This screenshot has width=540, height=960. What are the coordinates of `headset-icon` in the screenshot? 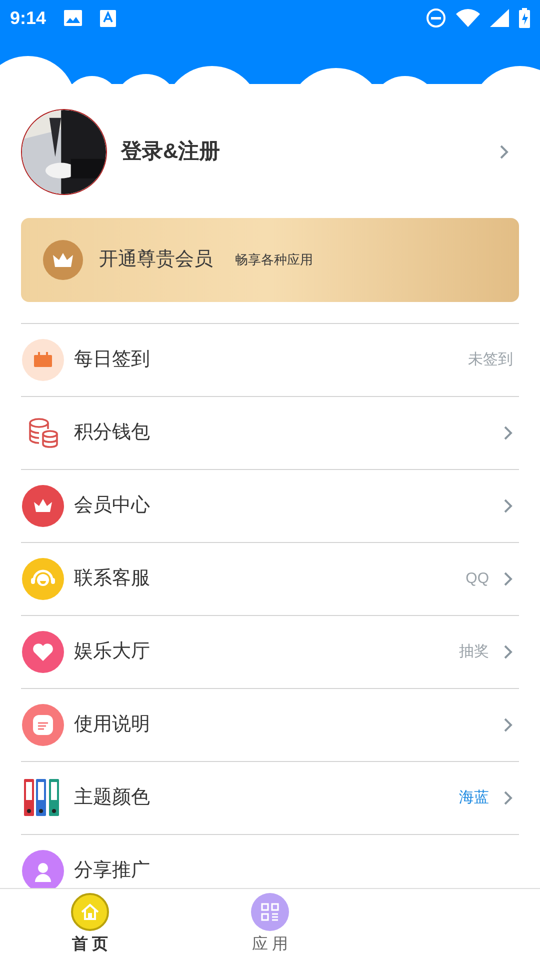 It's located at (43, 579).